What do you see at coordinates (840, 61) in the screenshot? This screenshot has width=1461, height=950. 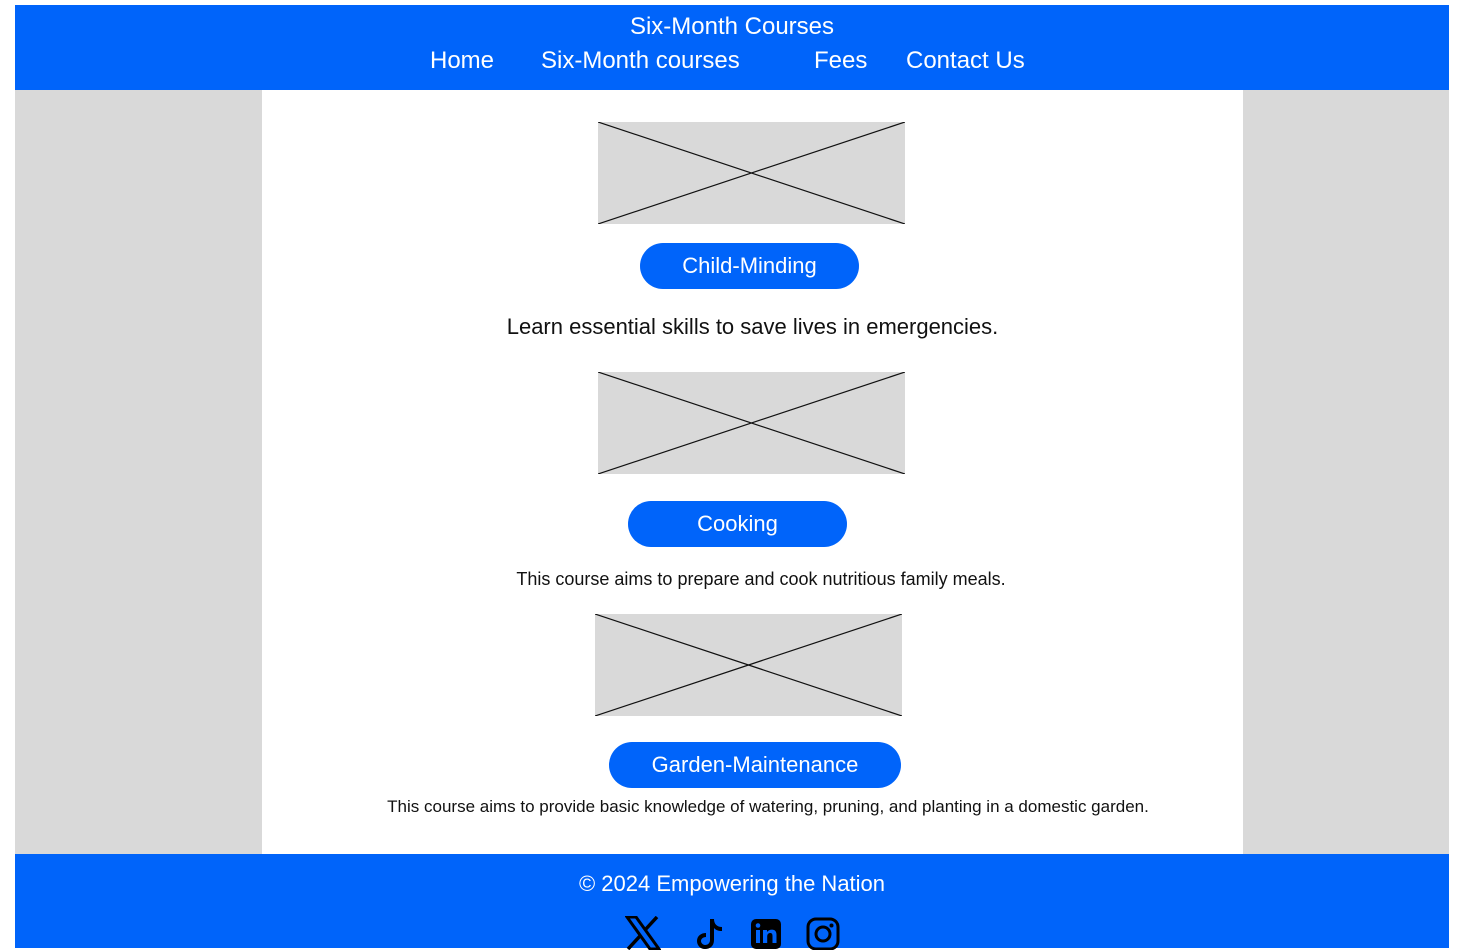 I see `nav-fees: Fees` at bounding box center [840, 61].